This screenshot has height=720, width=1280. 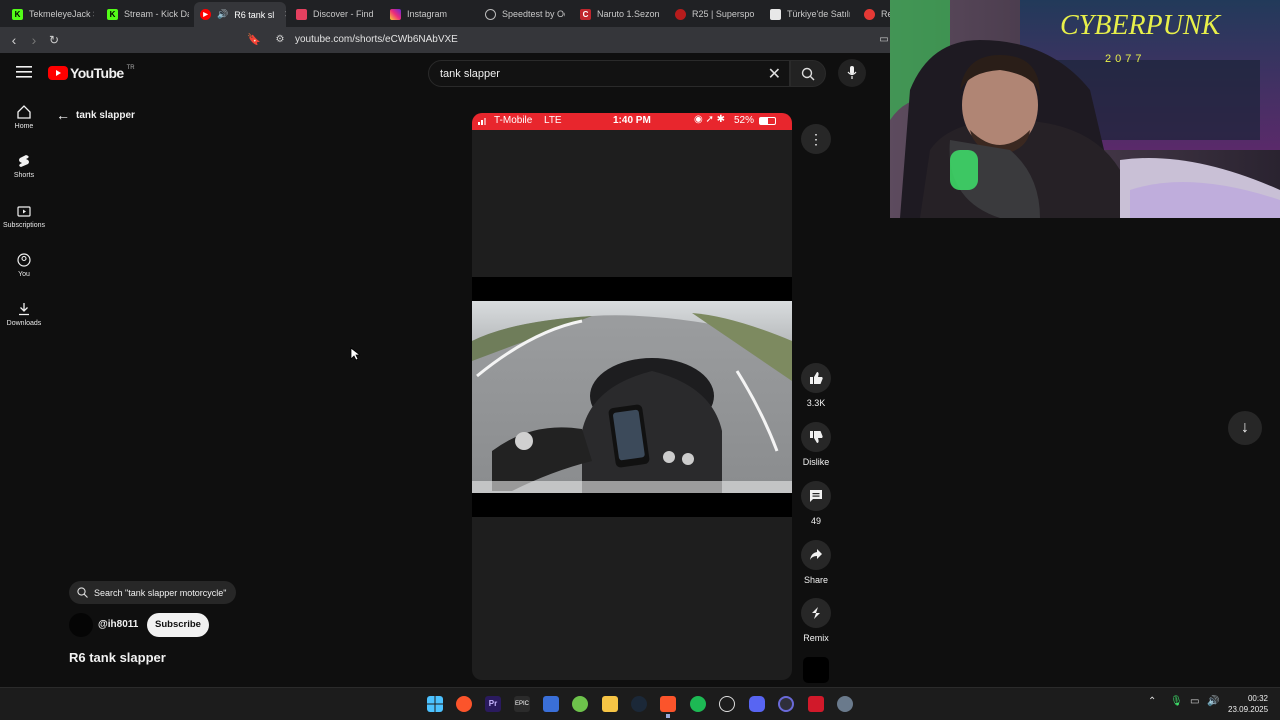 I want to click on thumbs-up-icon, so click(x=816, y=378).